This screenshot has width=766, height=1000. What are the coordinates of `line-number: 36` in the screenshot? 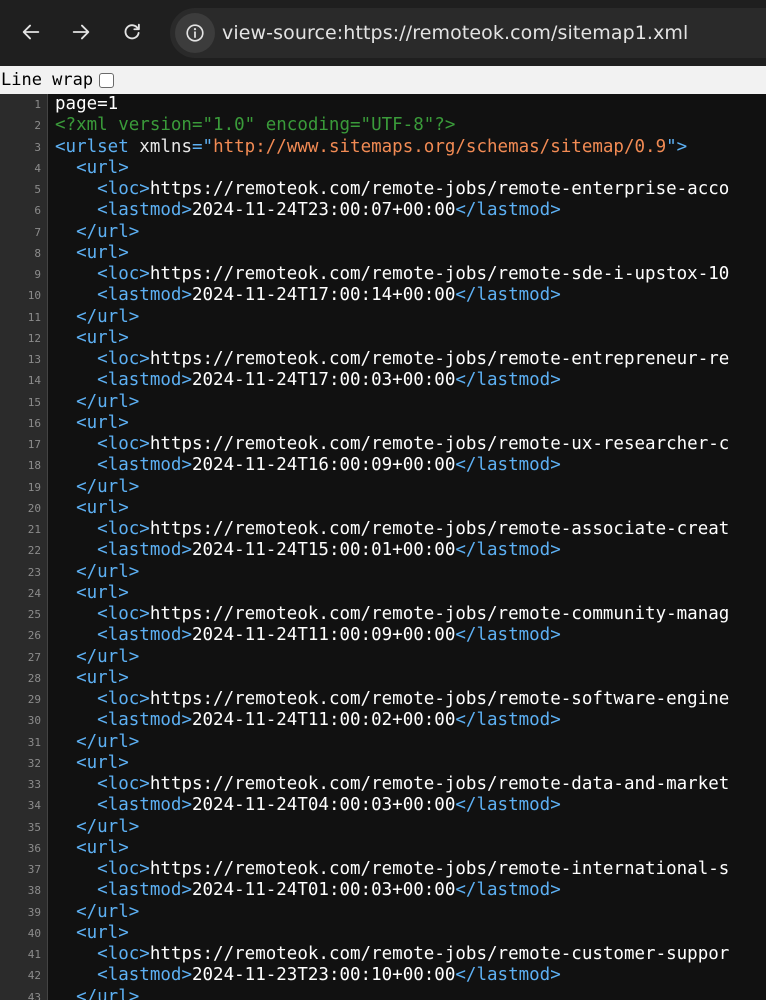 It's located at (34, 848).